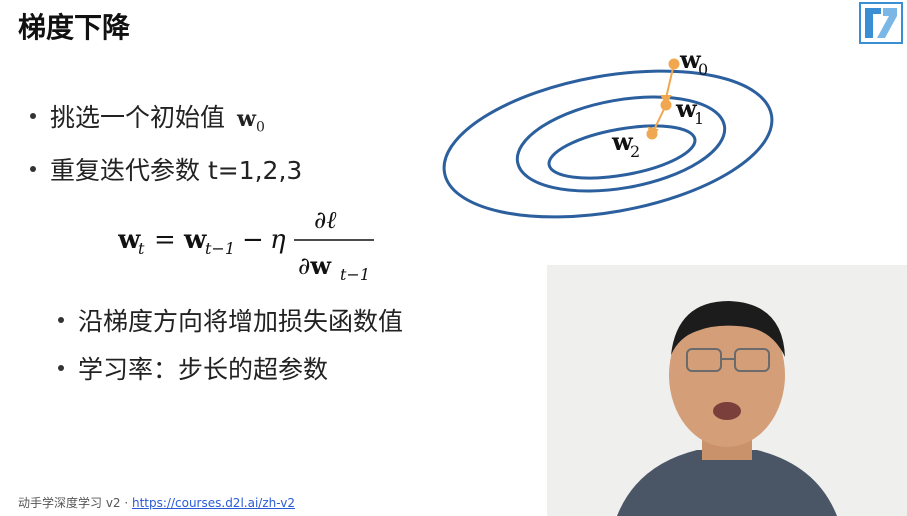 This screenshot has width=907, height=516. Describe the element at coordinates (727, 411) in the screenshot. I see `presenter-mouth` at that location.